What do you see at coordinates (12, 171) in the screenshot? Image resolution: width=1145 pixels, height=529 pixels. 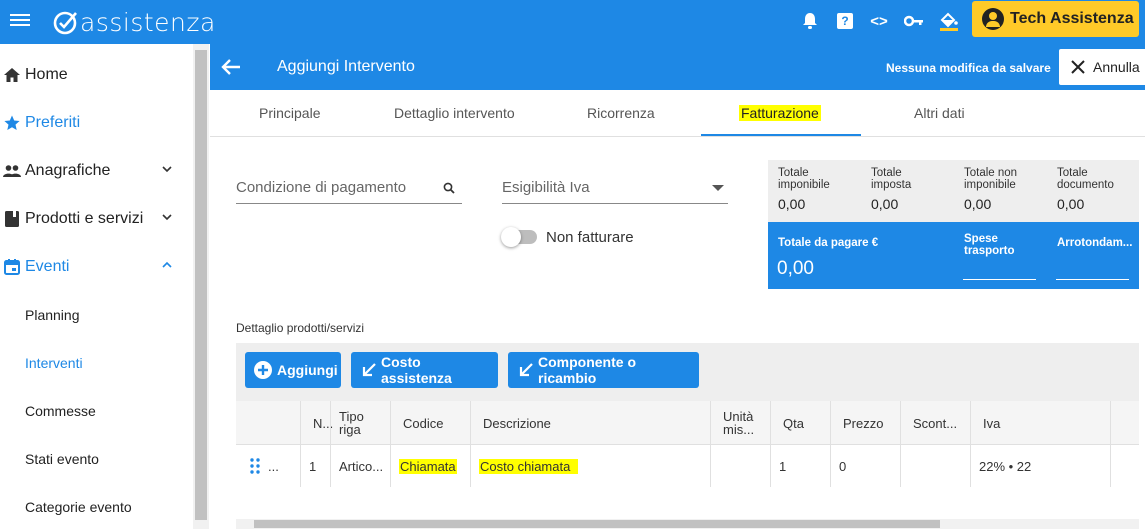 I see `people-icon` at bounding box center [12, 171].